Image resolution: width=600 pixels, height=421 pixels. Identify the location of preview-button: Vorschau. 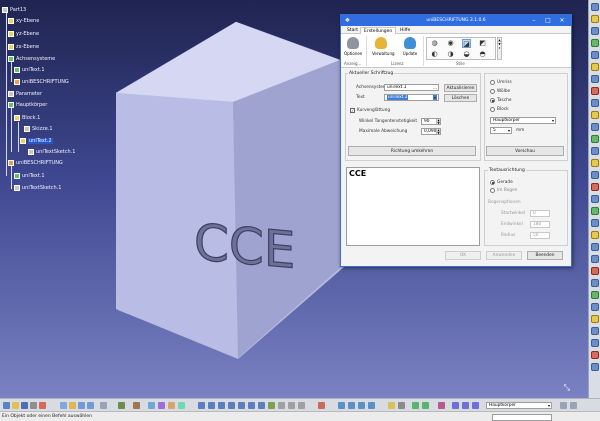
(525, 151).